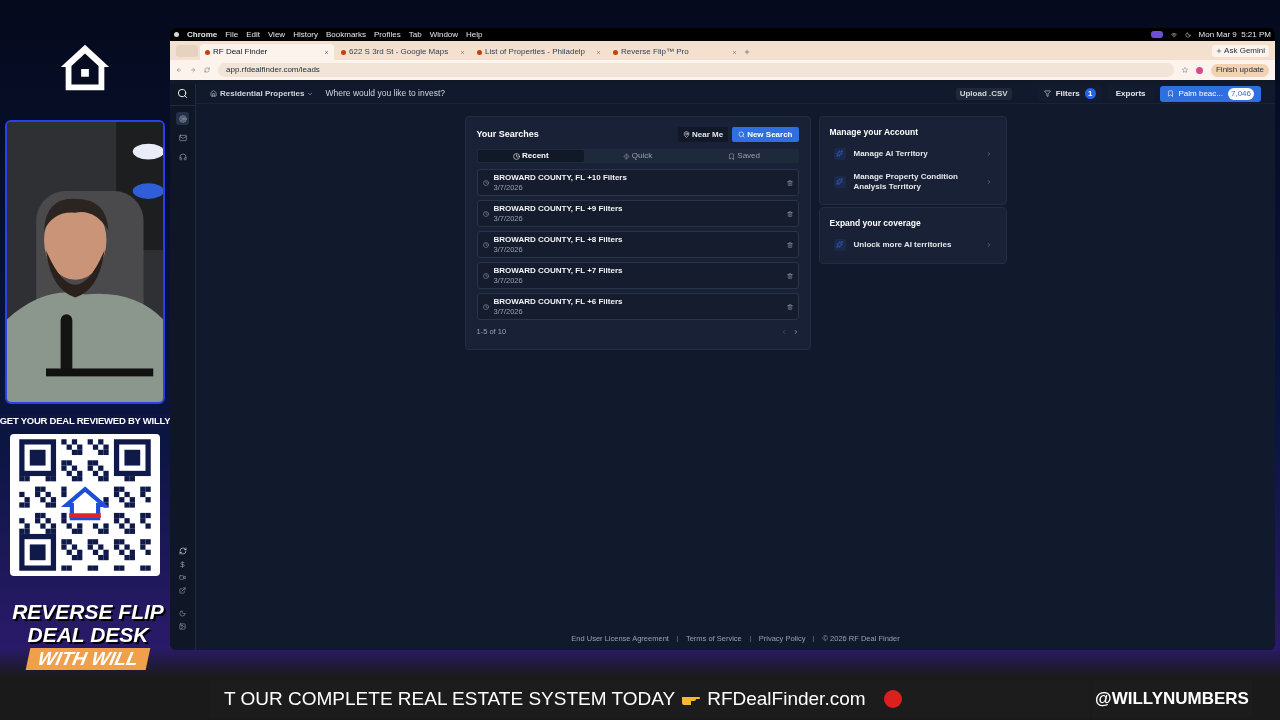  I want to click on search-title: BROWARD COUNTY, FL +6 Filters, so click(558, 302).